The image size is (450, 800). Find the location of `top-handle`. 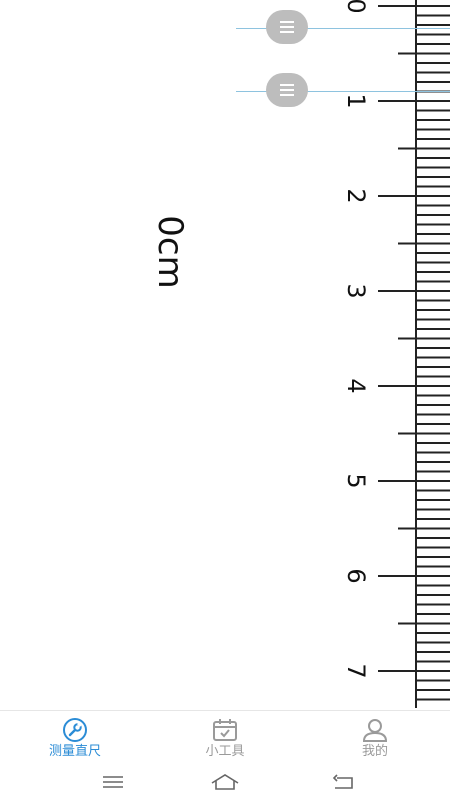

top-handle is located at coordinates (287, 27).